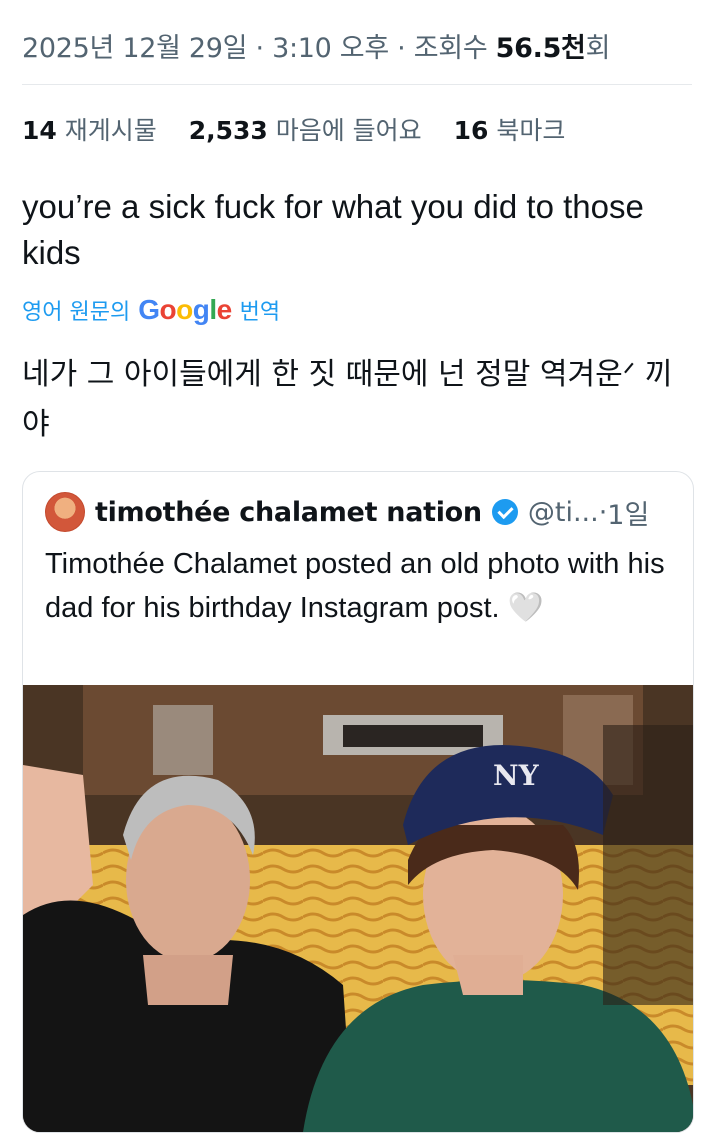 This screenshot has width=714, height=1136. What do you see at coordinates (89, 130) in the screenshot?
I see `reposts-stat: 14 재게시물` at bounding box center [89, 130].